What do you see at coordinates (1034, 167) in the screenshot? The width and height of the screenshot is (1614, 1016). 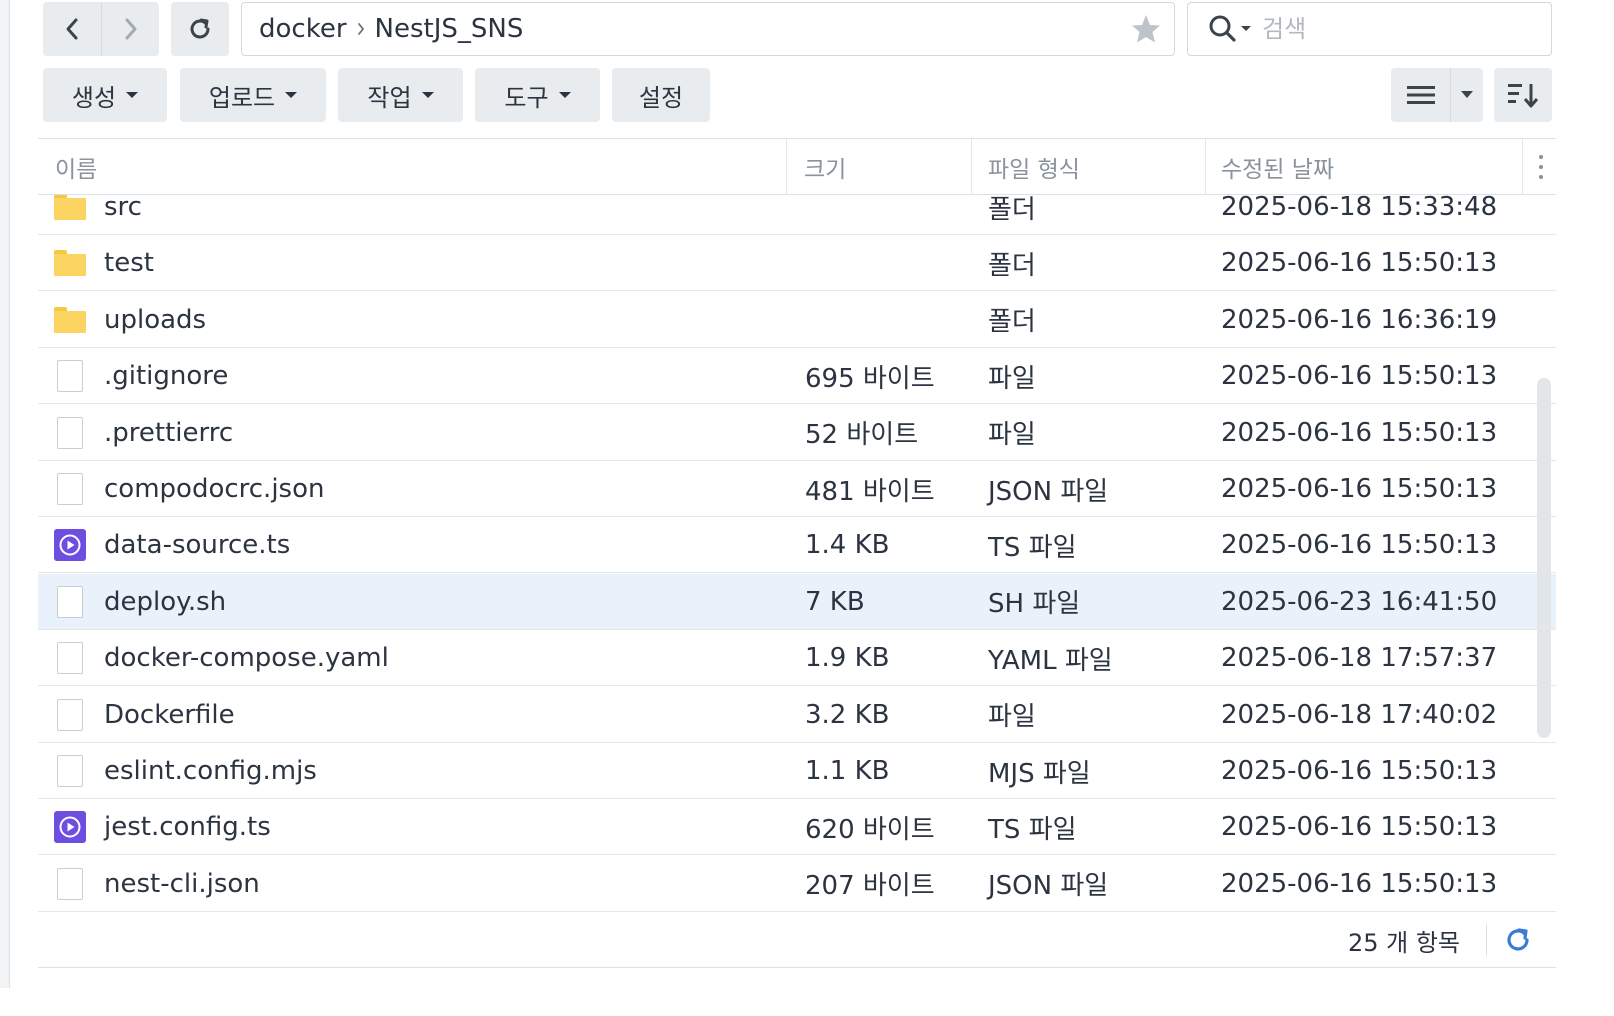 I see `column-header-type: 파일 형식` at bounding box center [1034, 167].